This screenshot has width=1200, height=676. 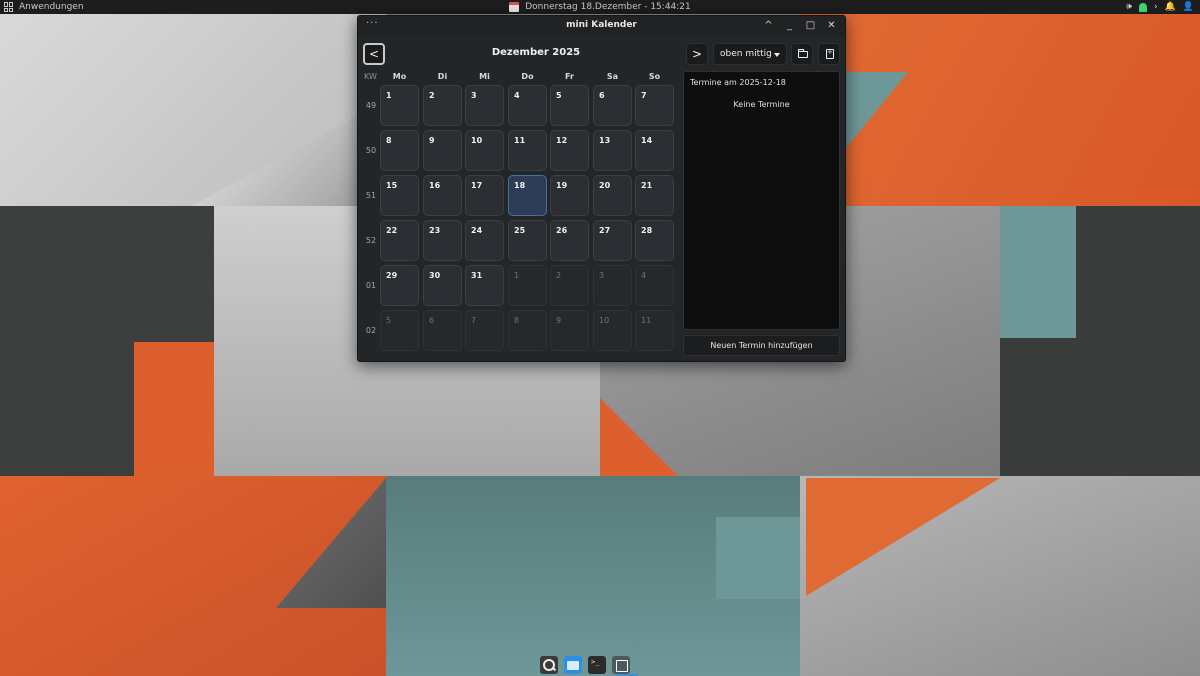 I want to click on file-manager-icon, so click(x=573, y=665).